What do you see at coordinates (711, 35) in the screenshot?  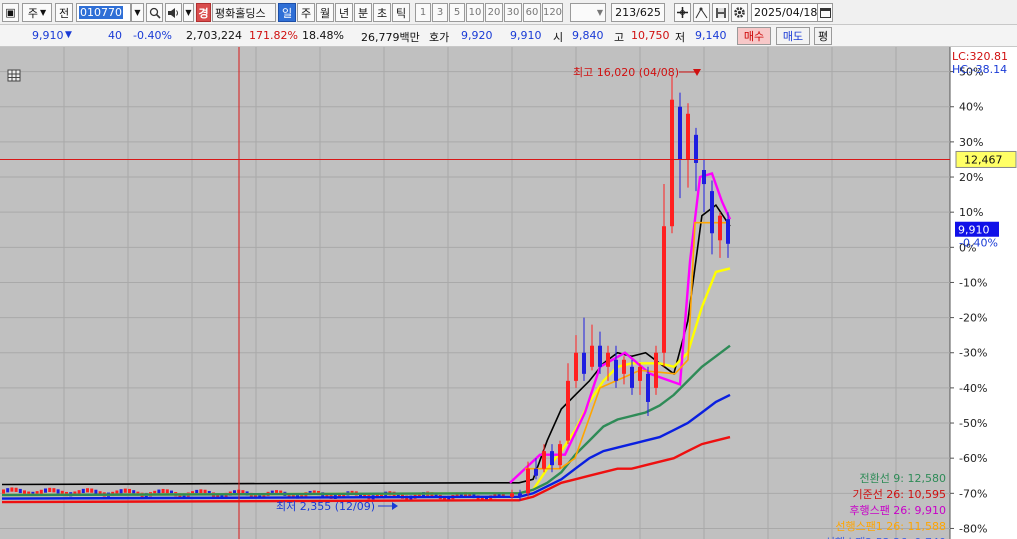 I see `low-price: 9,140` at bounding box center [711, 35].